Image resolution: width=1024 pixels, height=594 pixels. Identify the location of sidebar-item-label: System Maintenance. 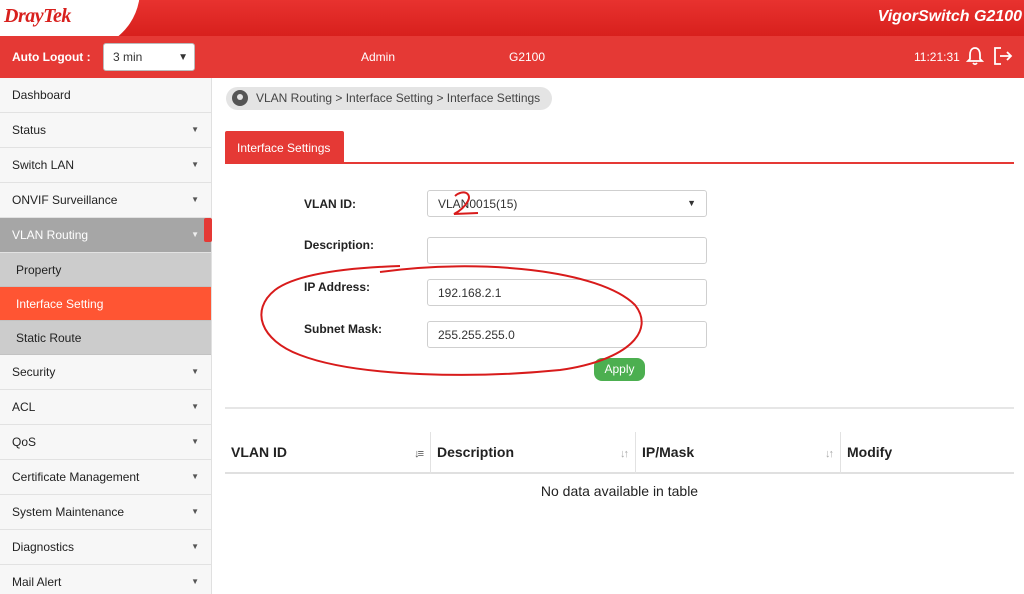
(68, 512).